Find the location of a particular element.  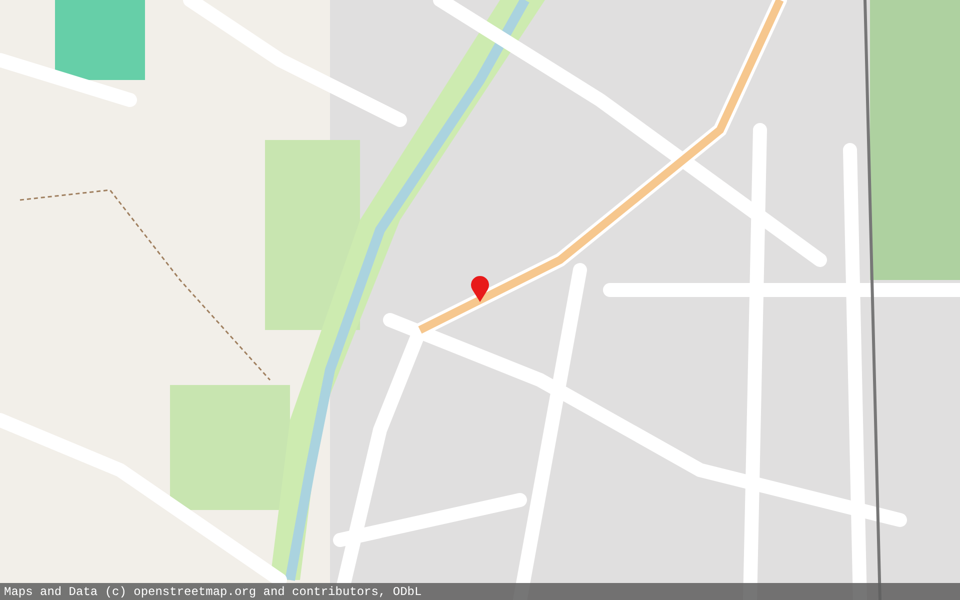

map-attribution: Maps and Data (c) openstreetmap.org and contributors, ODbL is located at coordinates (213, 592).